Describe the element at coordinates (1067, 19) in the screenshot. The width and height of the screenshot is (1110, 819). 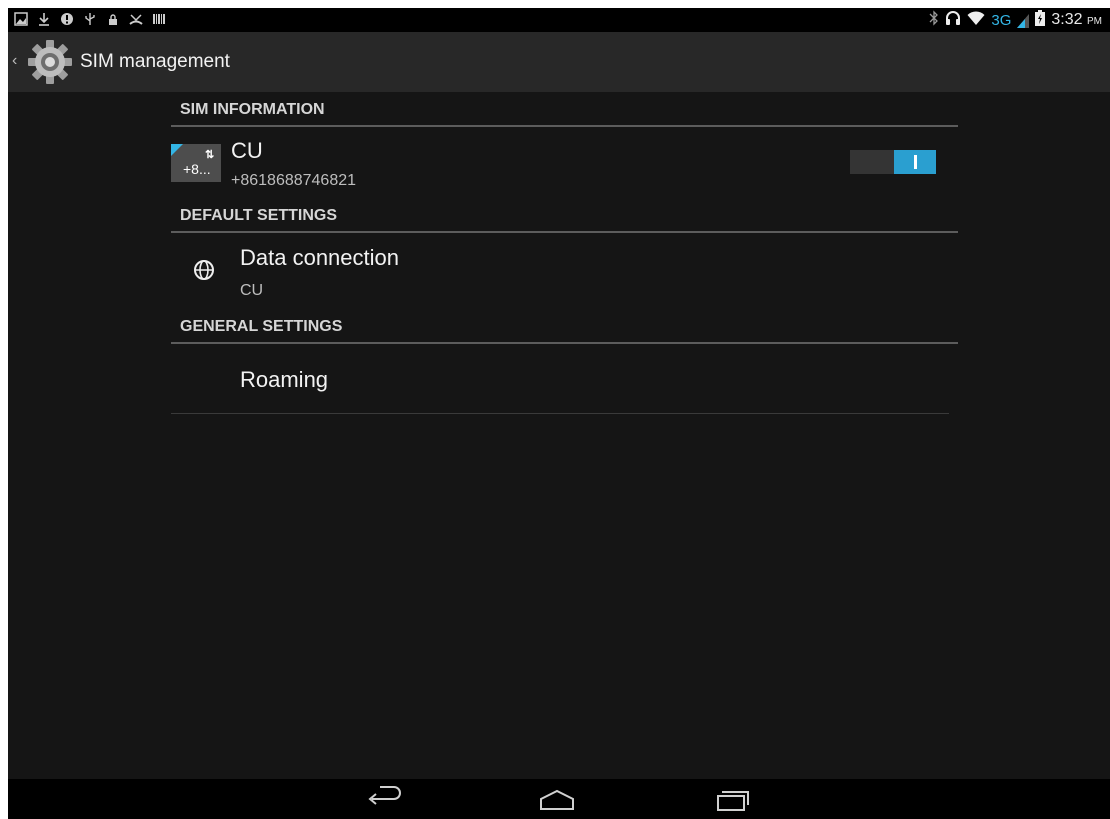
I see `clock-time: 3:32` at that location.